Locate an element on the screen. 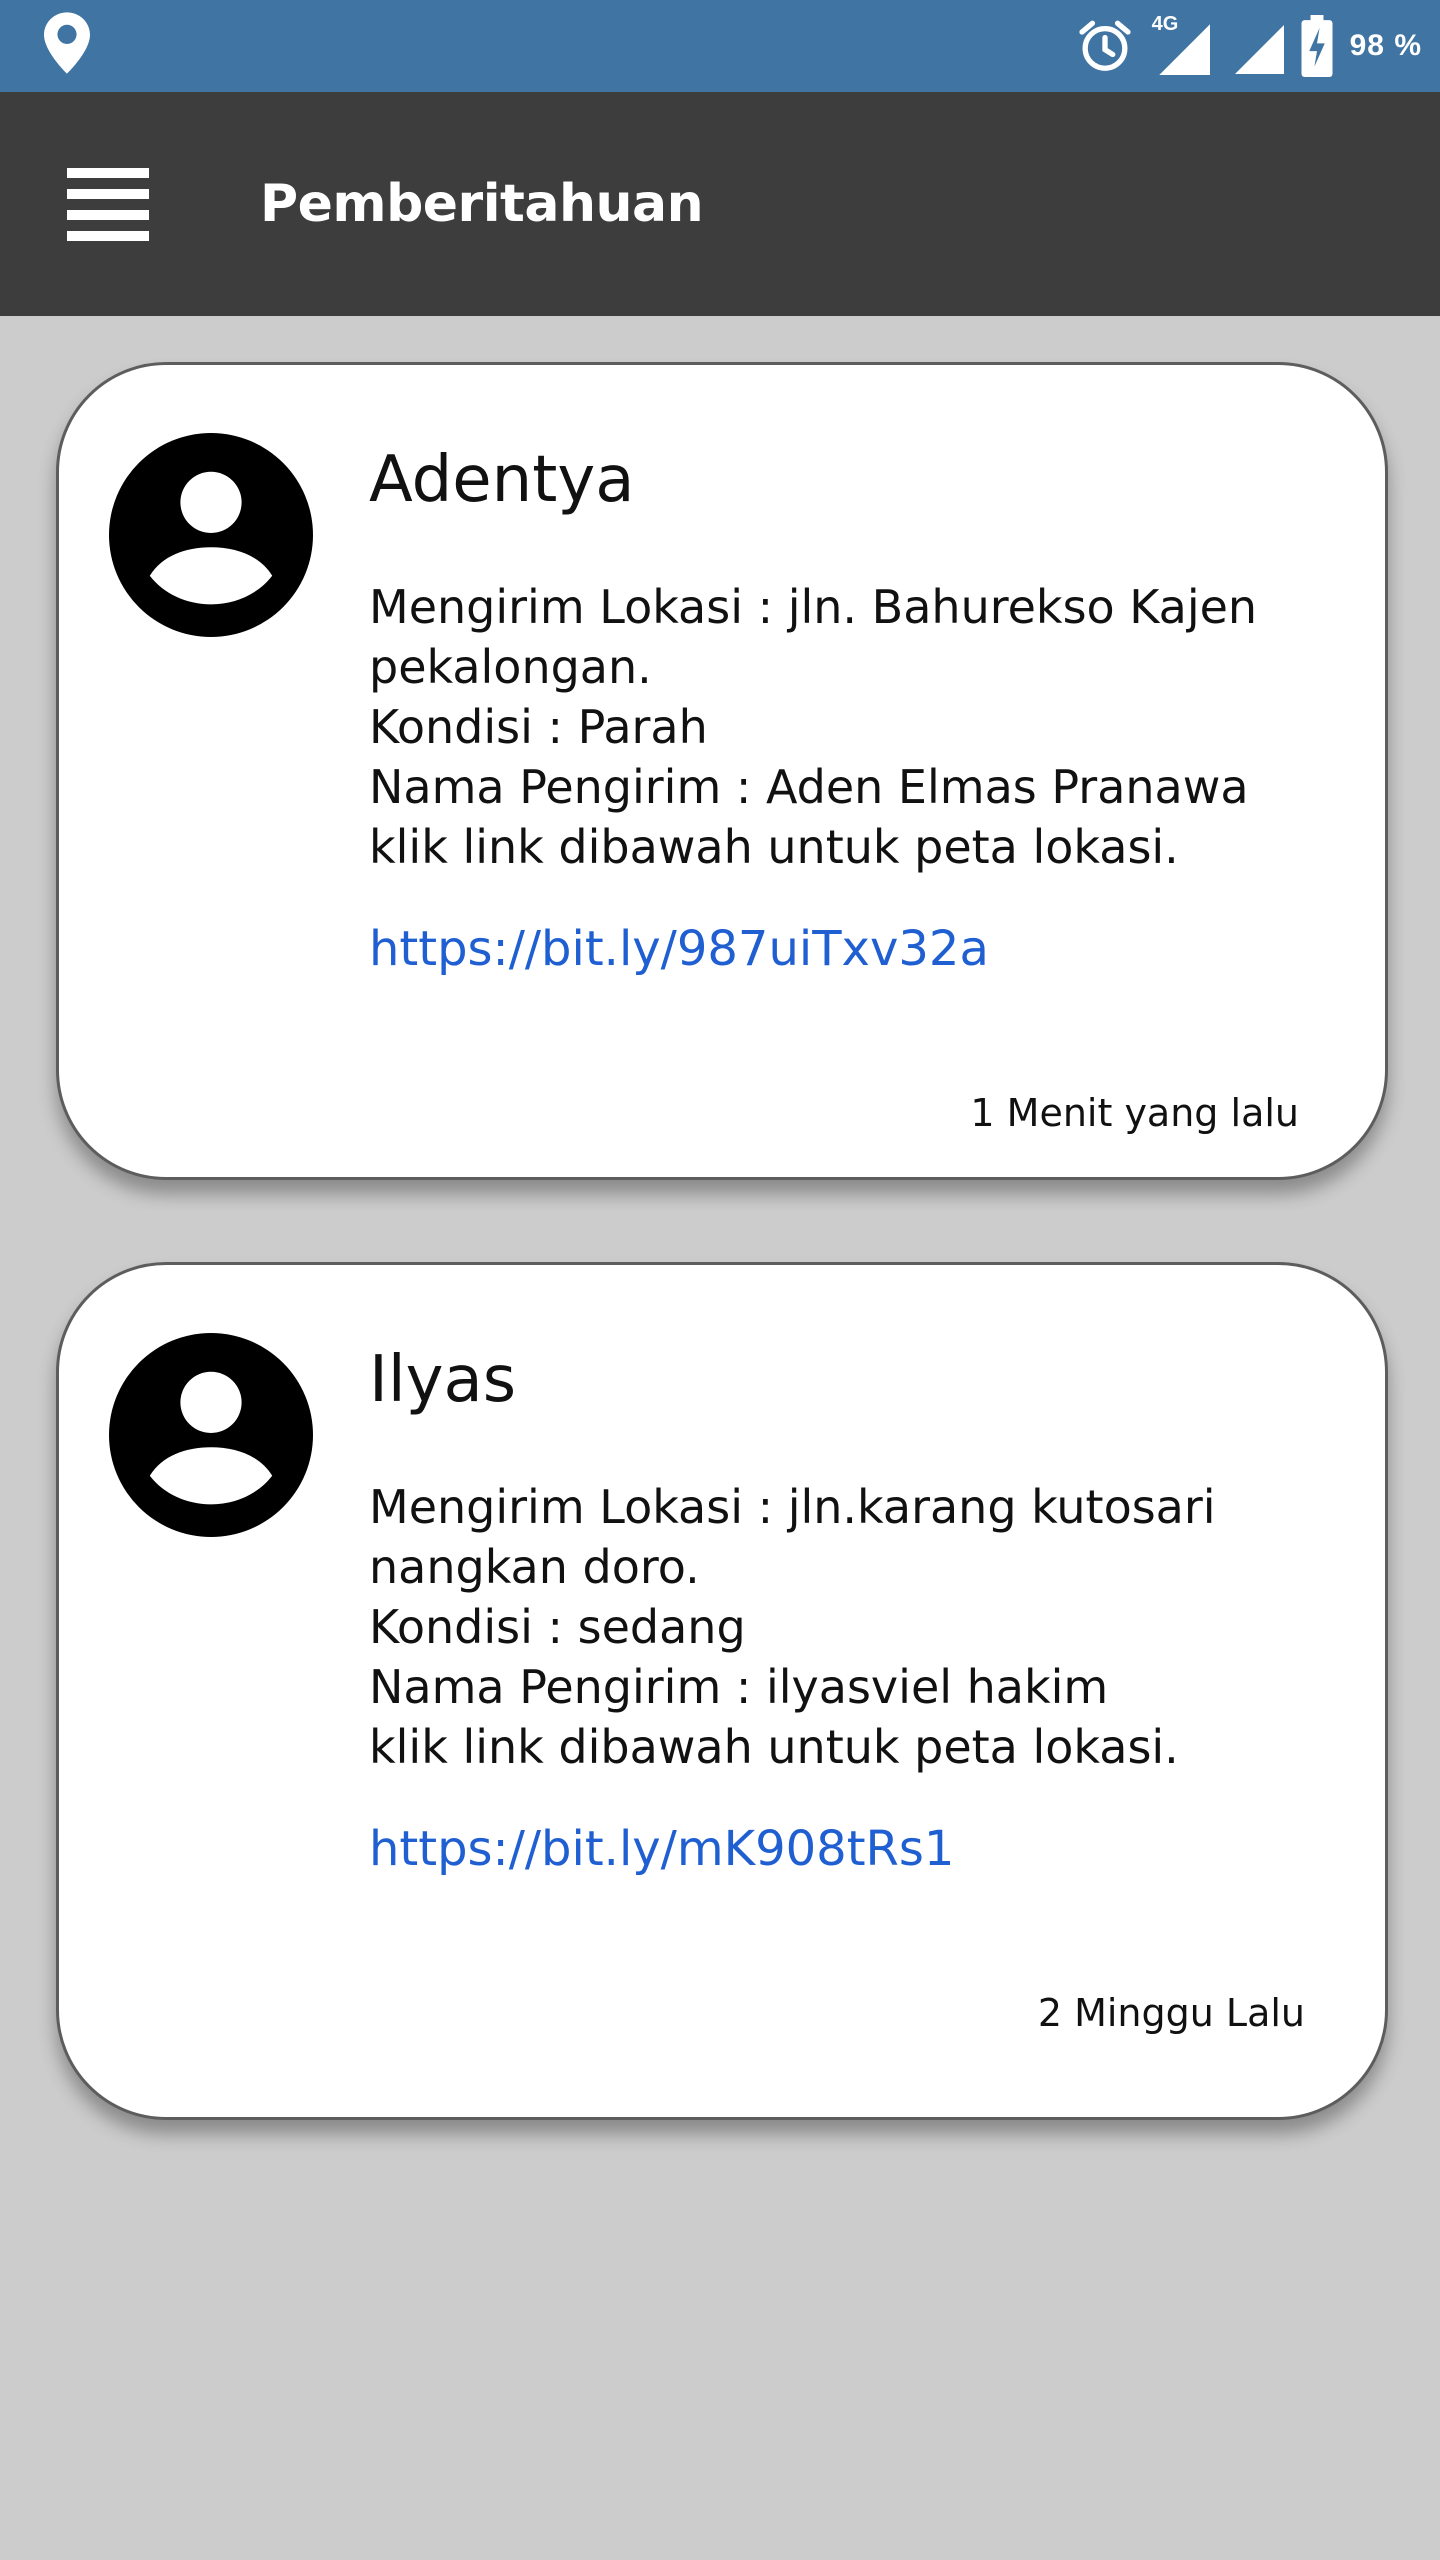 The height and width of the screenshot is (2560, 1440). page-title: Pemberitahuan is located at coordinates (482, 204).